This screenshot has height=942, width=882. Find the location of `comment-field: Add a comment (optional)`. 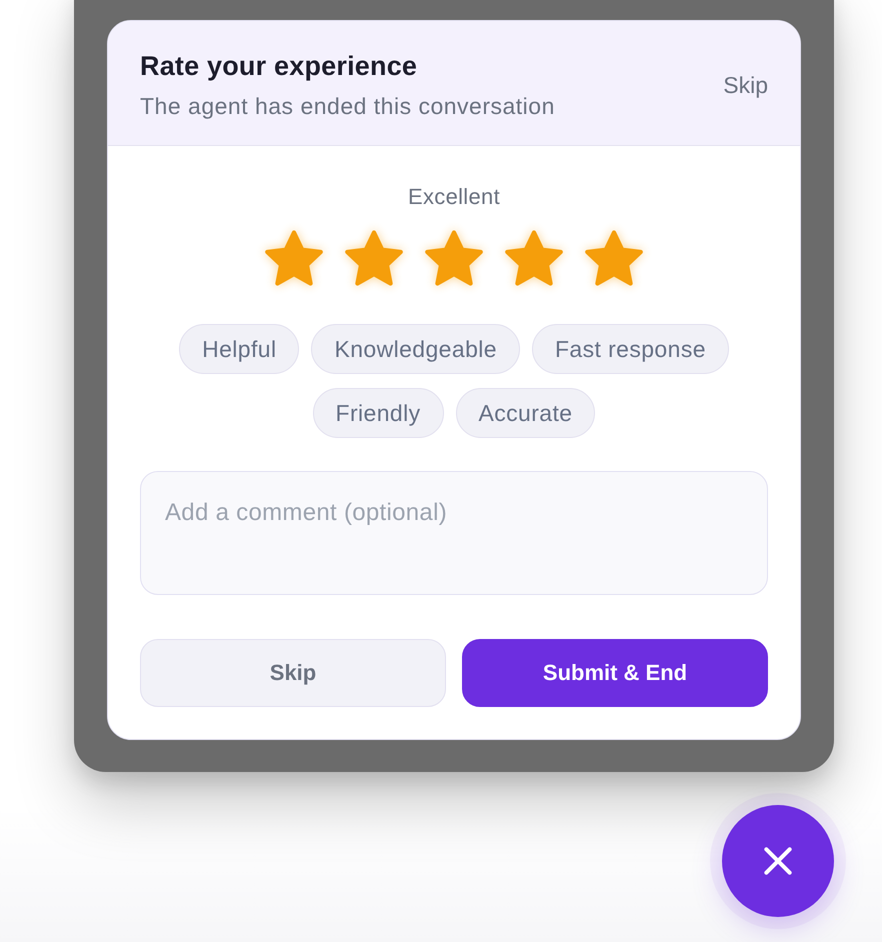

comment-field: Add a comment (optional) is located at coordinates (454, 533).